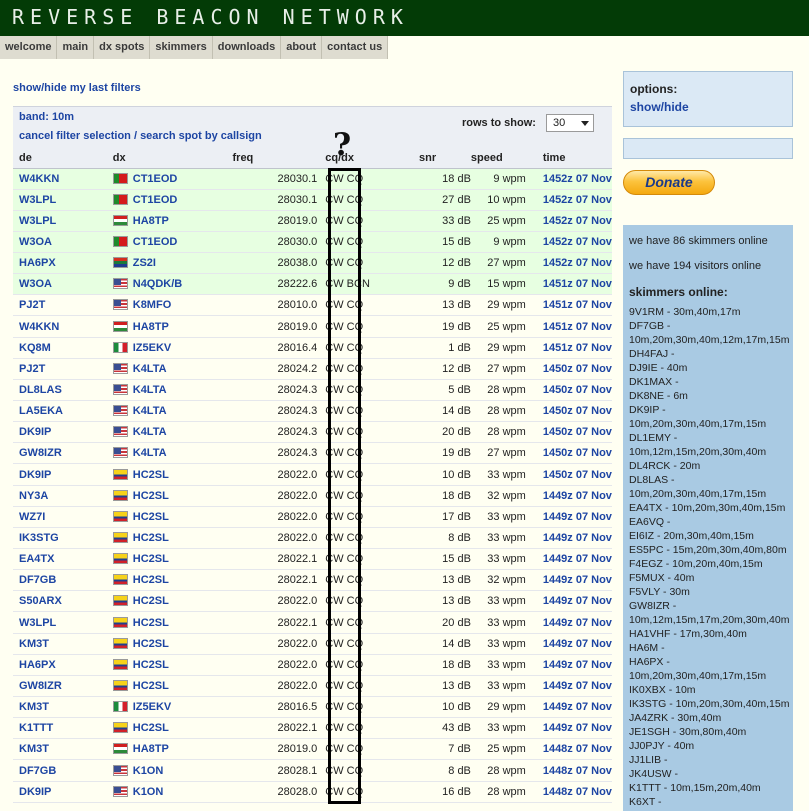 The width and height of the screenshot is (809, 811). Describe the element at coordinates (669, 182) in the screenshot. I see `donate-button: Donate` at that location.